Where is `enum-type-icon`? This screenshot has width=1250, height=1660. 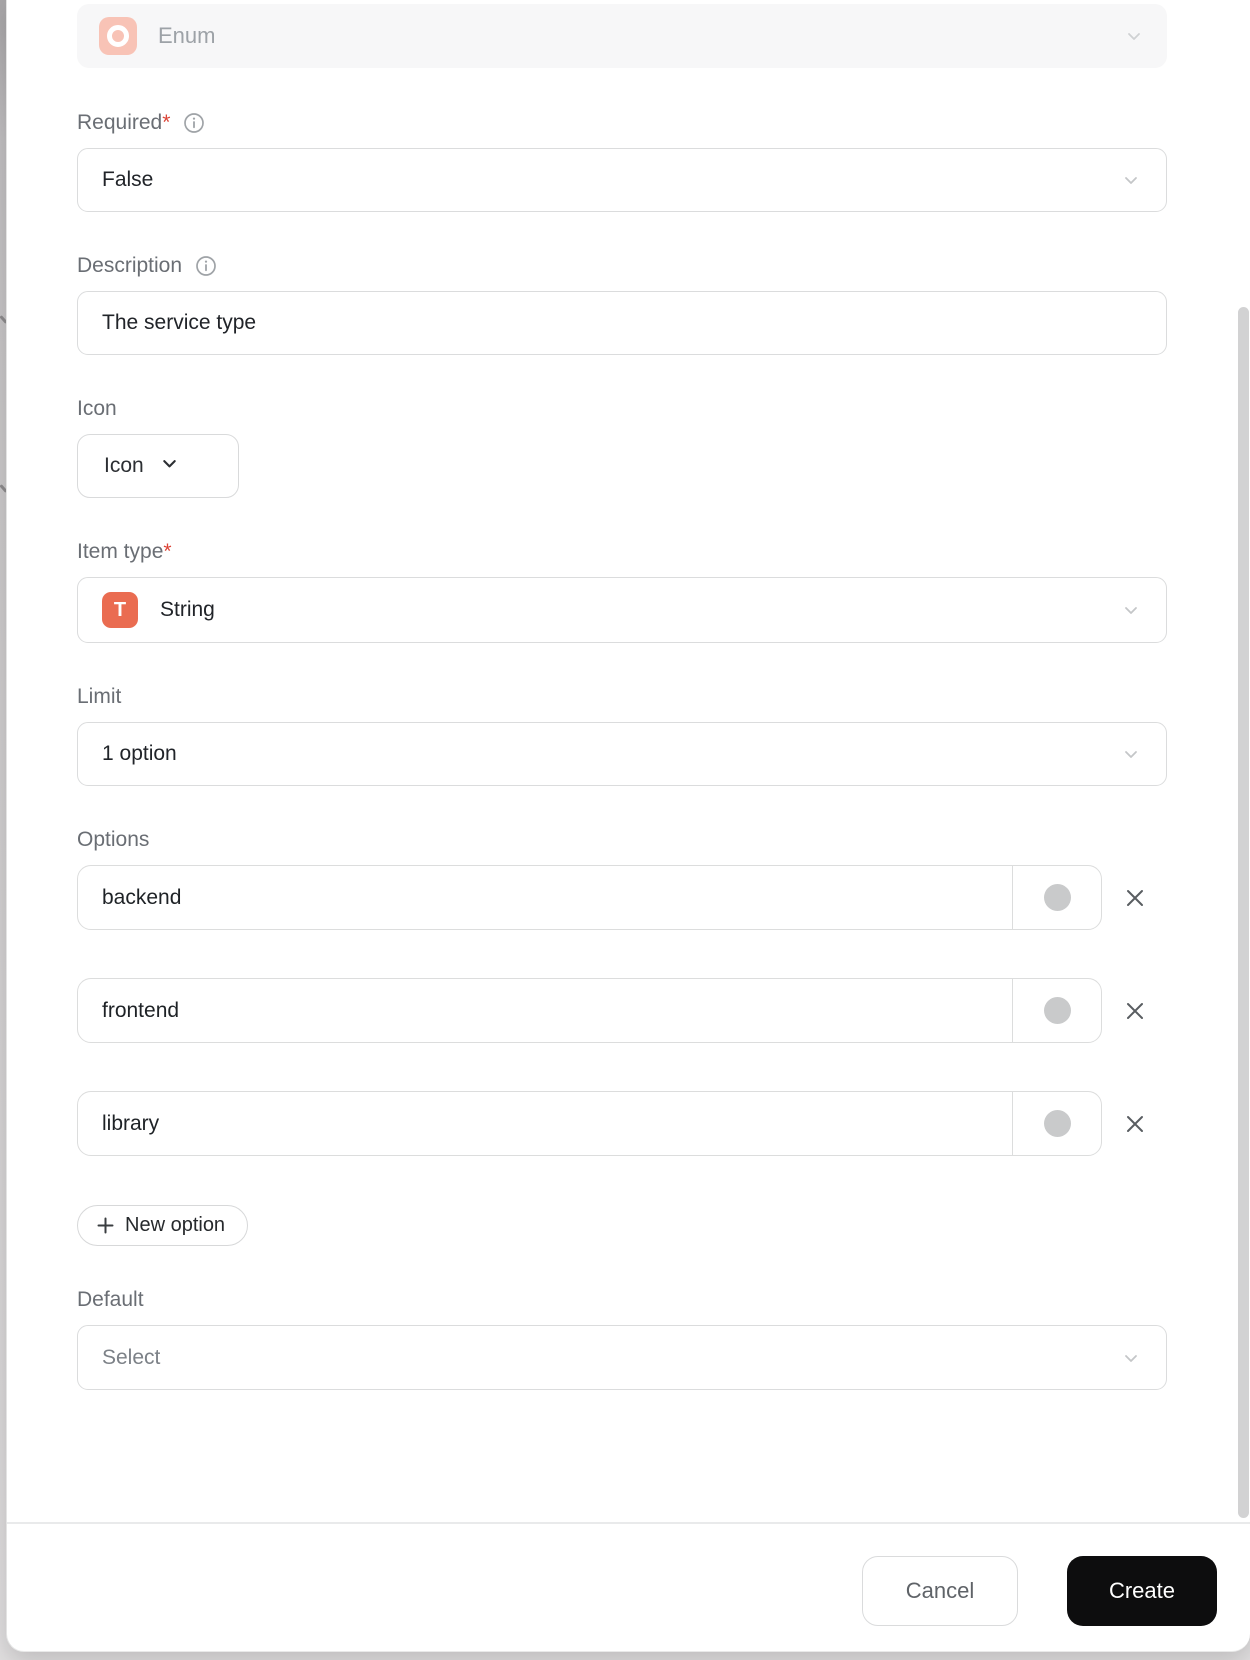 enum-type-icon is located at coordinates (118, 36).